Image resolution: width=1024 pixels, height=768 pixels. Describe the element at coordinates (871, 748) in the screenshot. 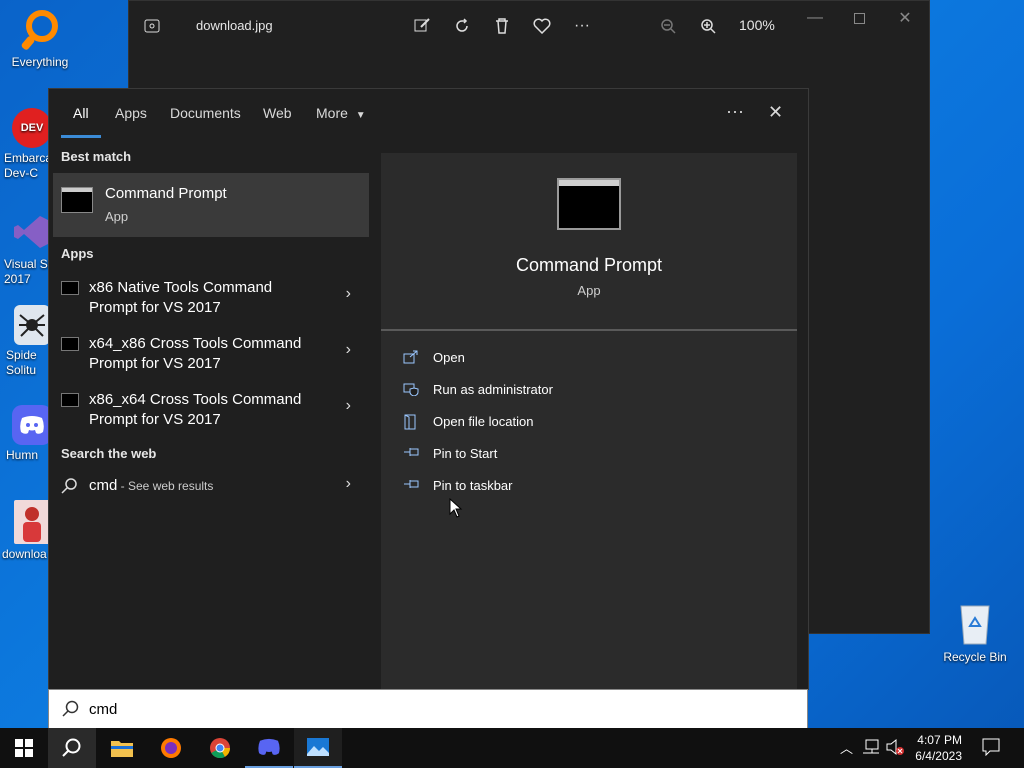

I see `network-icon` at that location.